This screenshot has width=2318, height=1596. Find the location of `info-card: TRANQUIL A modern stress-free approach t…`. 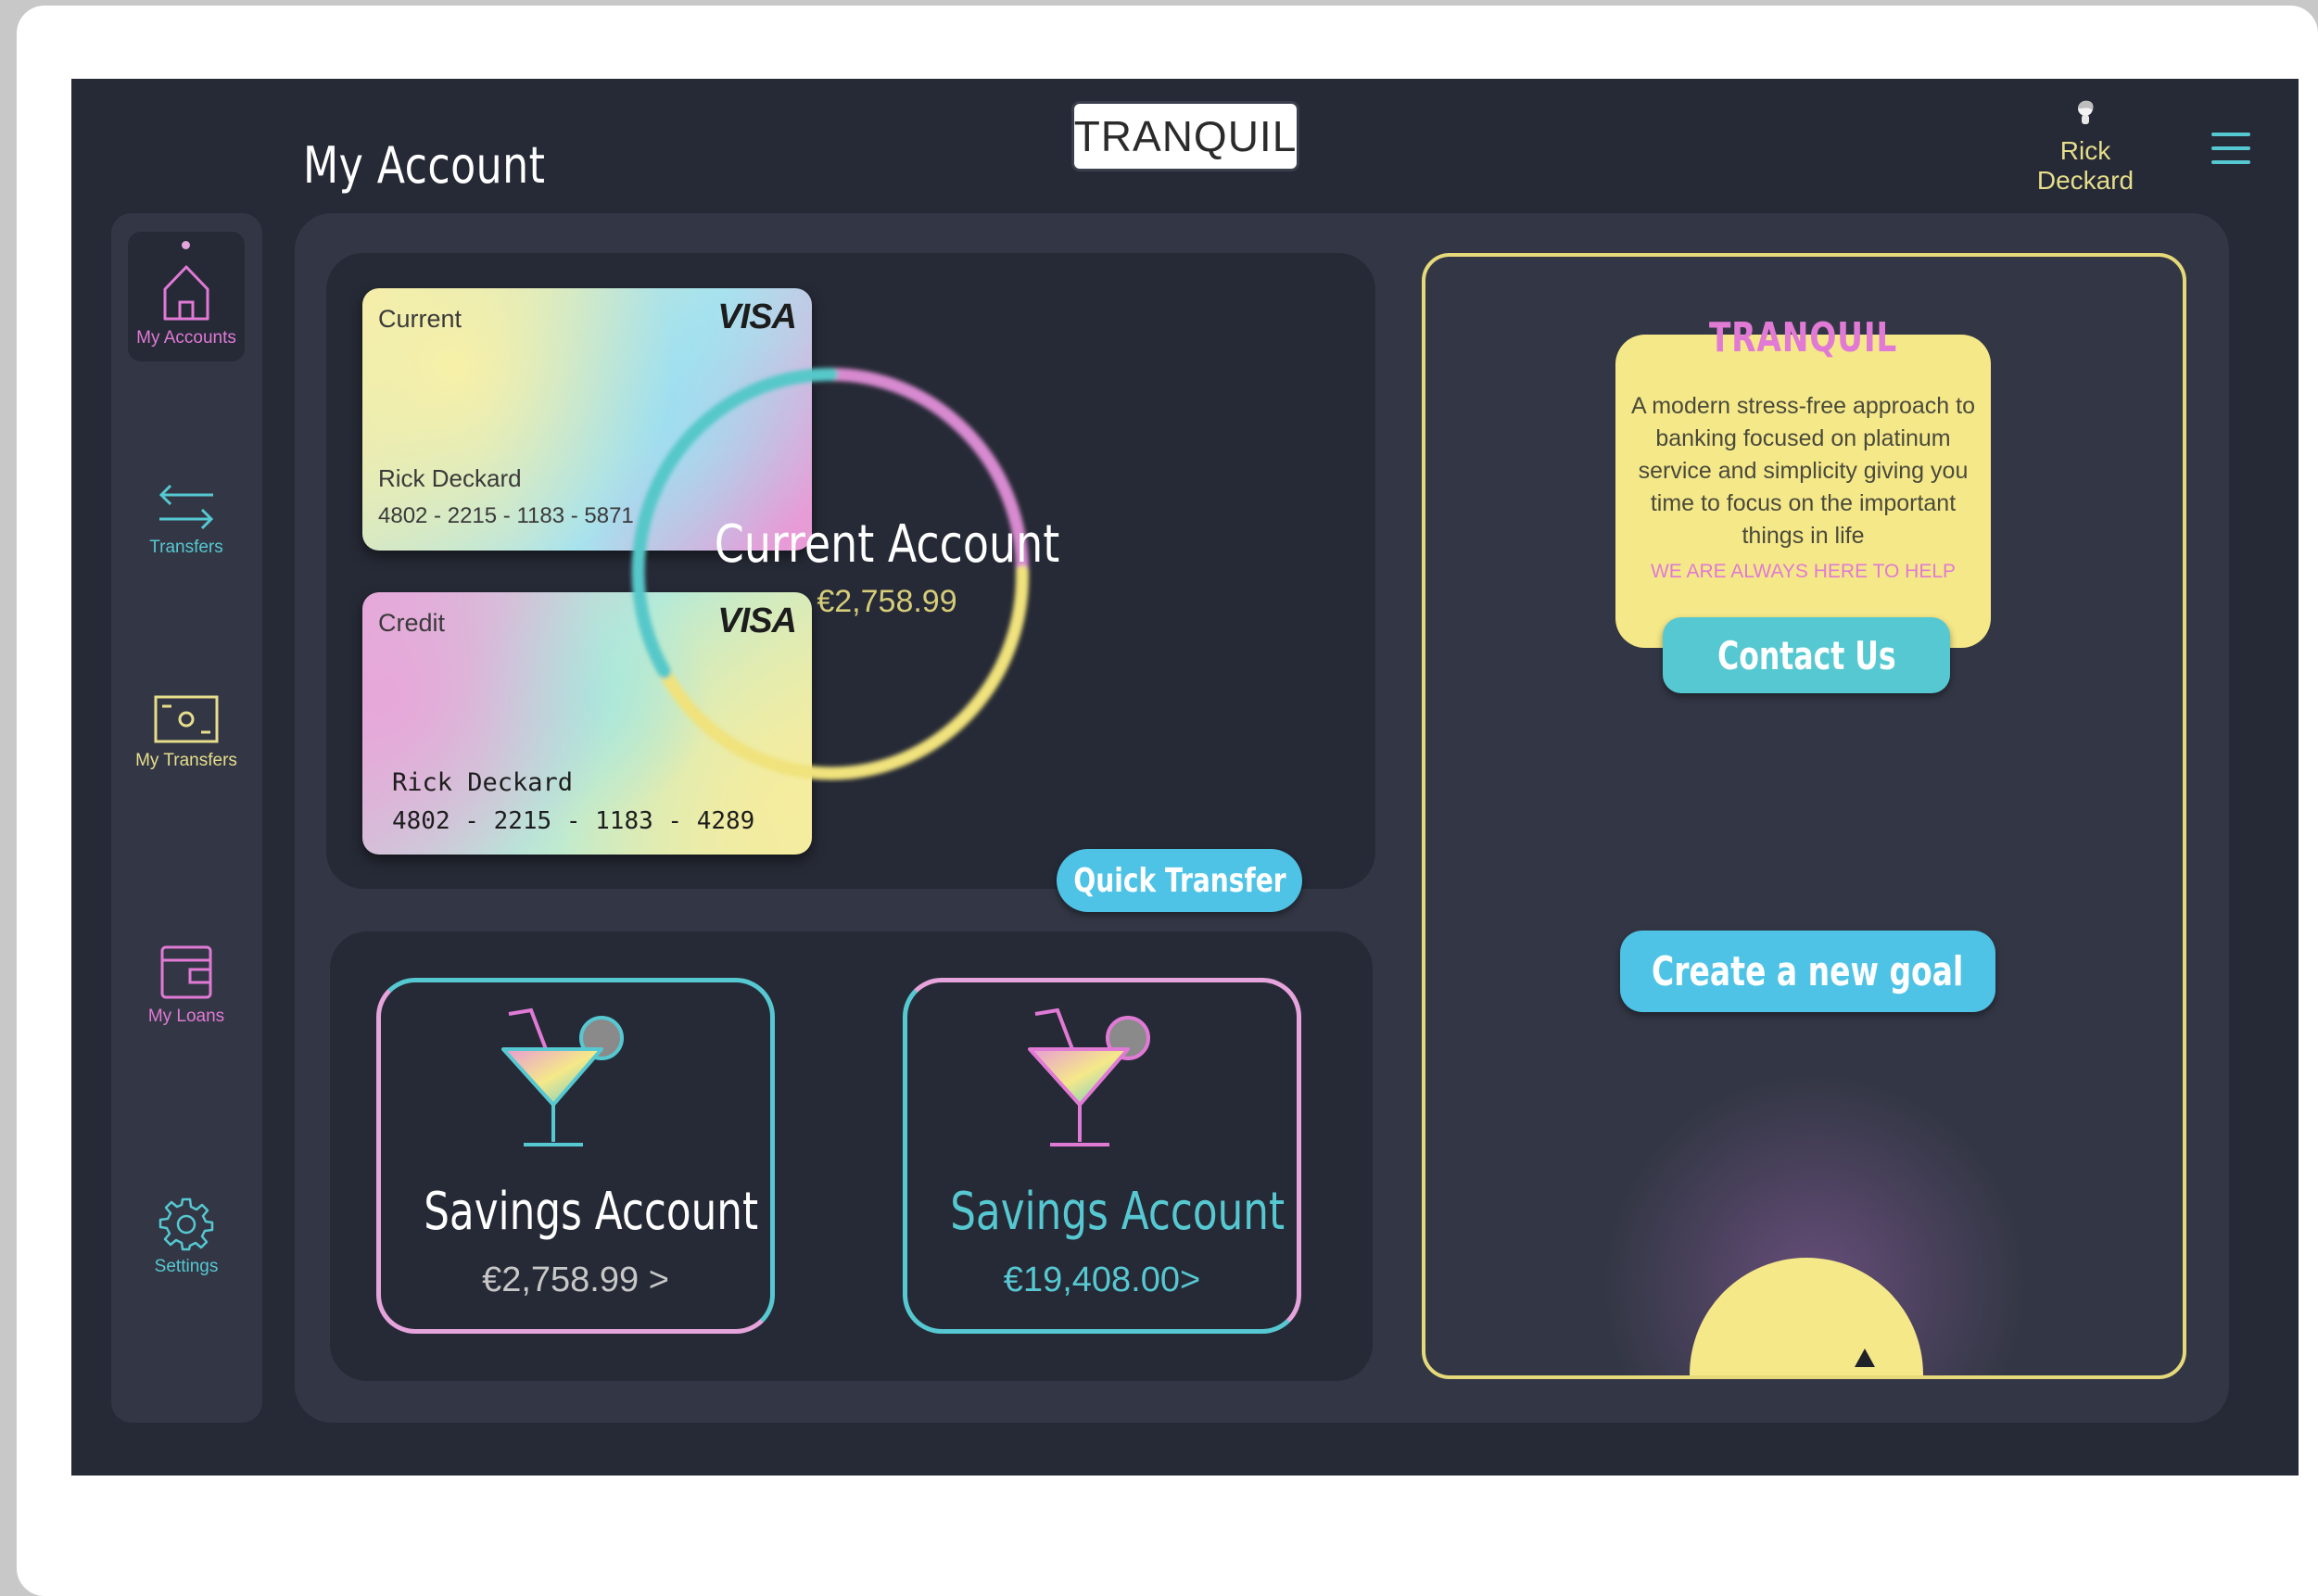

info-card: TRANQUIL A modern stress-free approach t… is located at coordinates (1803, 481).